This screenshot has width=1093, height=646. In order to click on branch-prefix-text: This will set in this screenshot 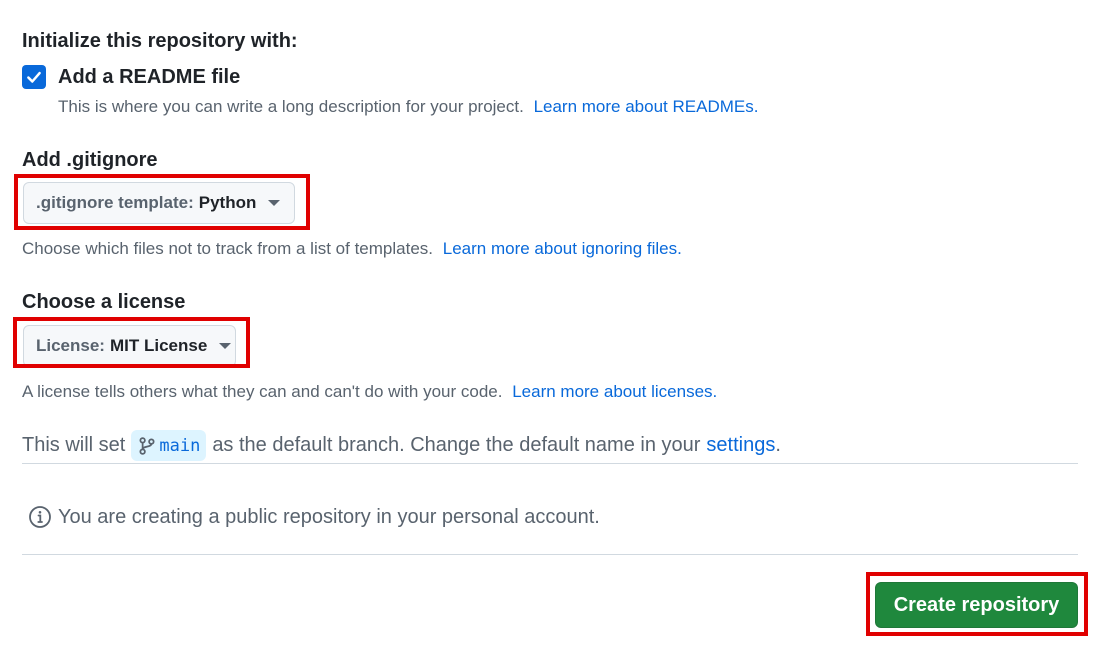, I will do `click(74, 445)`.